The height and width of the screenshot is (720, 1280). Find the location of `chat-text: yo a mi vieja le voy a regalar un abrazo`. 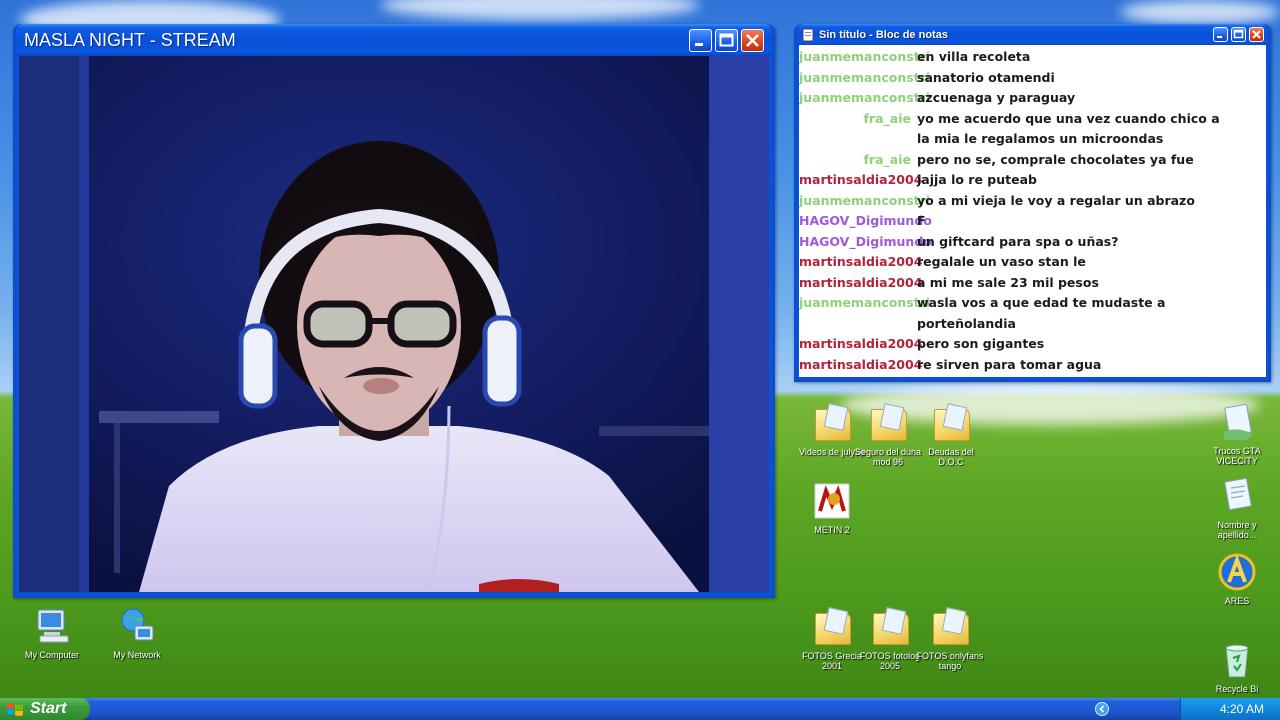

chat-text: yo a mi vieja le voy a regalar un abrazo is located at coordinates (1056, 200).